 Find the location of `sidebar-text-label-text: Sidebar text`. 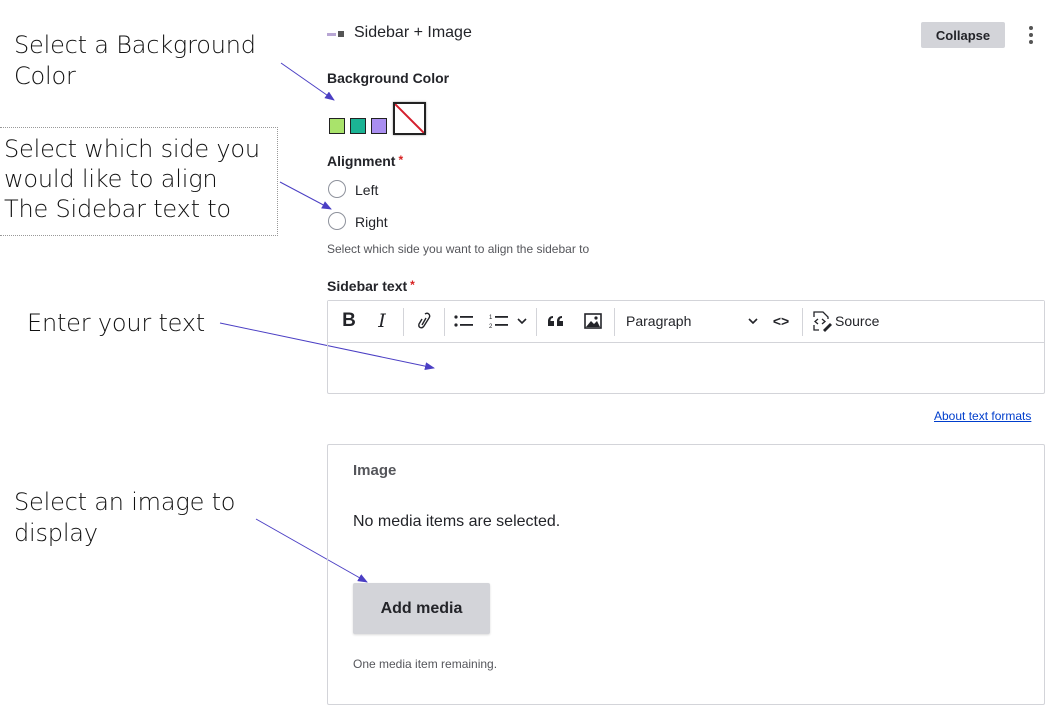

sidebar-text-label-text: Sidebar text is located at coordinates (367, 286).